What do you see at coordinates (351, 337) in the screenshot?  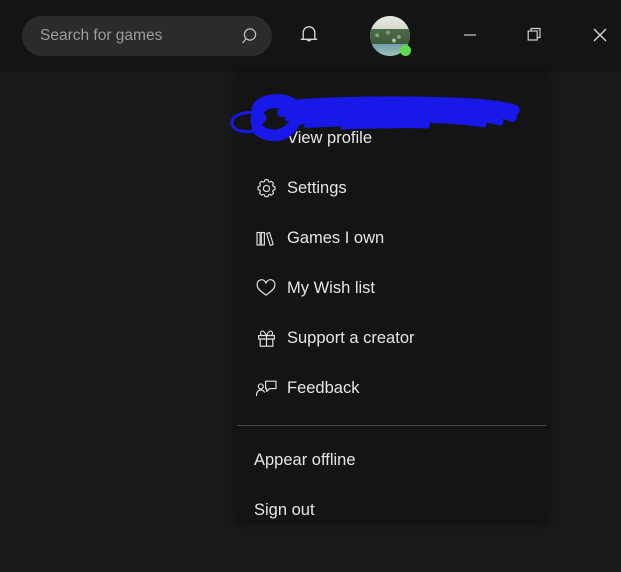 I see `menu-item-label: Support a creator` at bounding box center [351, 337].